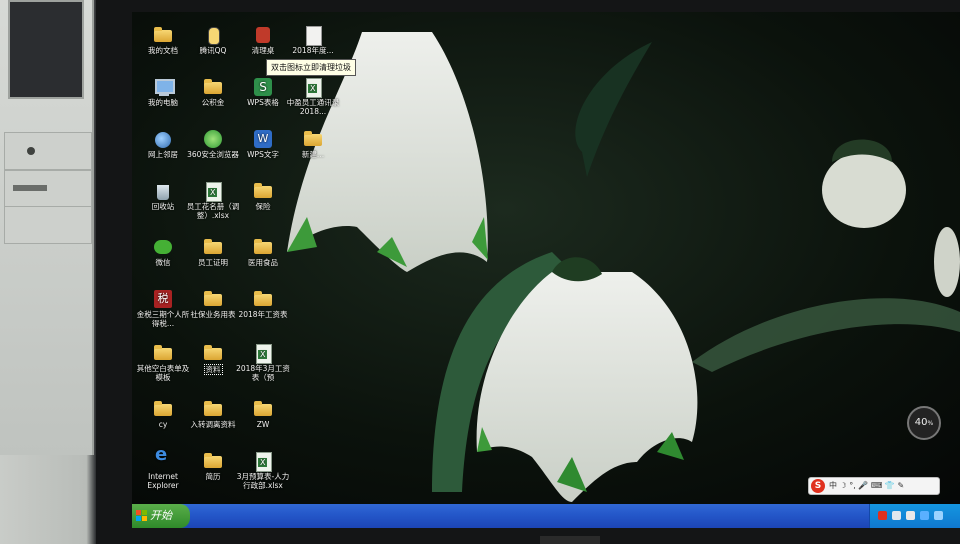  I want to click on windows-flag-icon, so click(141, 515).